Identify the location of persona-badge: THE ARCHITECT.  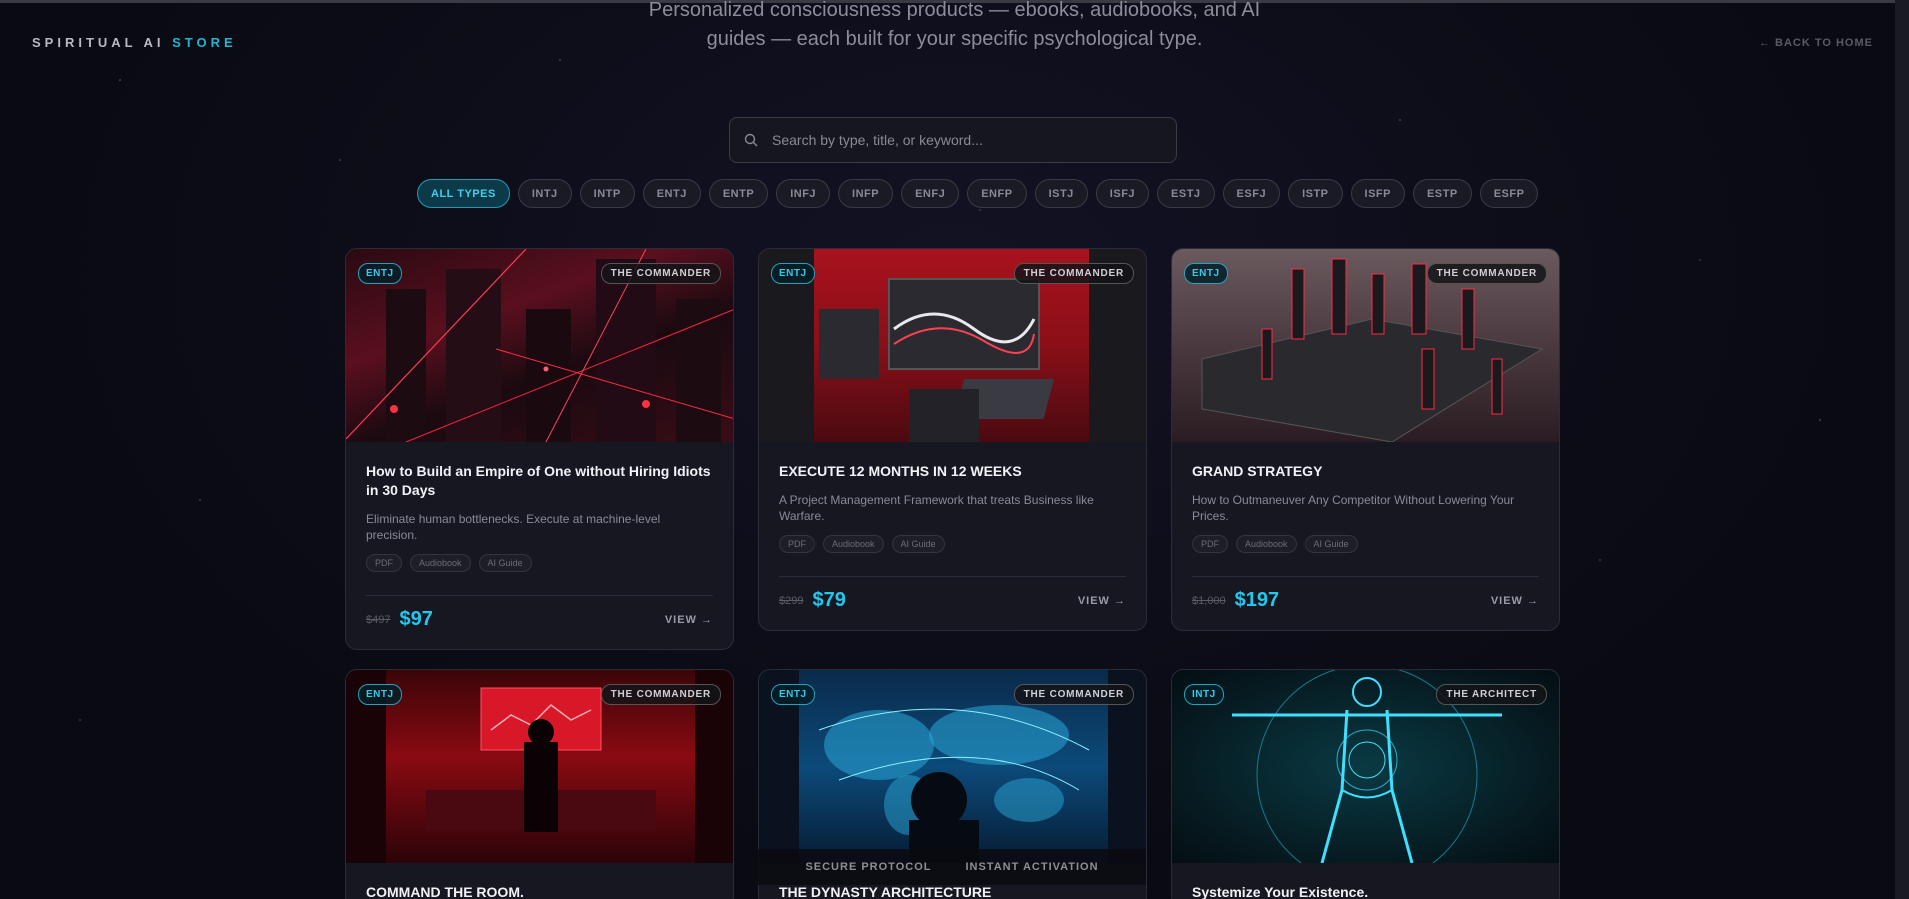
(1491, 694).